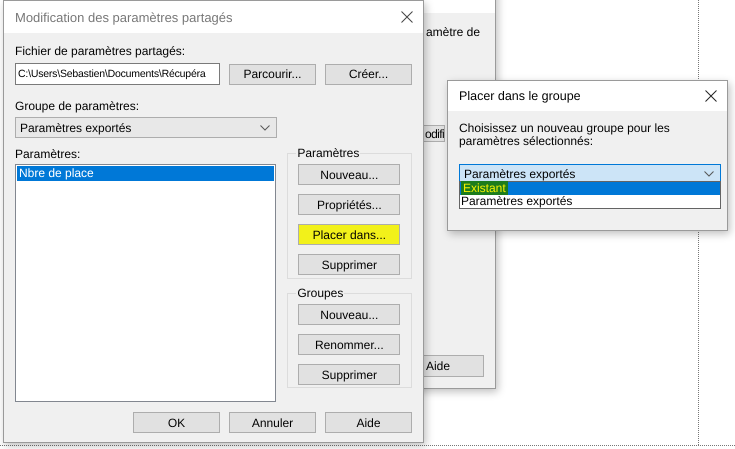 This screenshot has width=735, height=449. I want to click on dialog-button: Aide, so click(368, 422).